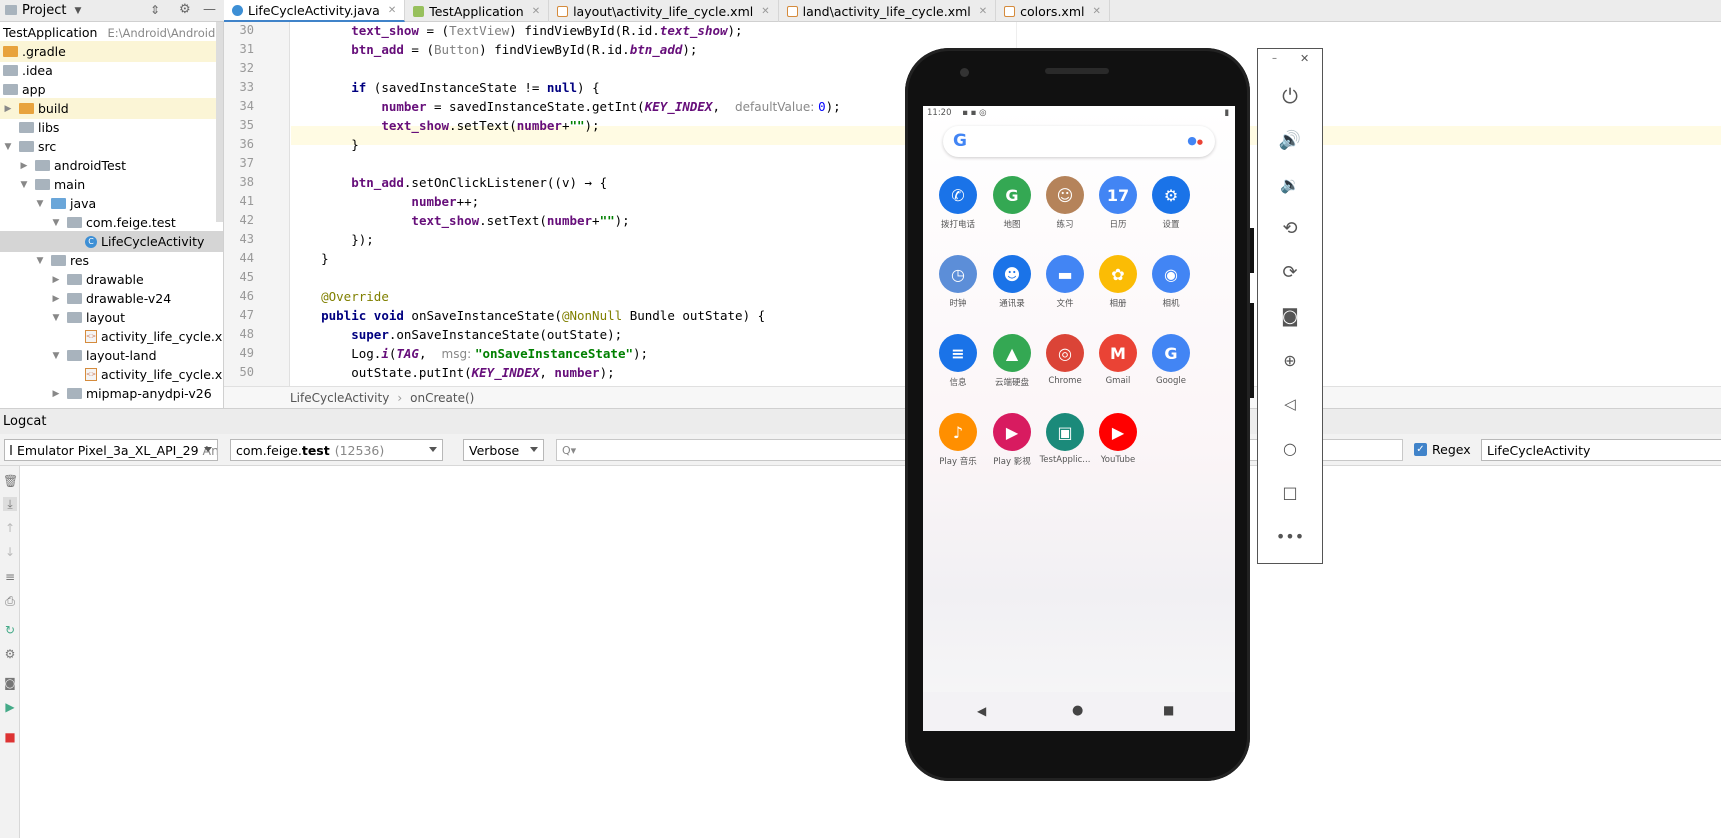 The height and width of the screenshot is (838, 1721). I want to click on tree-item-java: ▼ java, so click(111, 203).